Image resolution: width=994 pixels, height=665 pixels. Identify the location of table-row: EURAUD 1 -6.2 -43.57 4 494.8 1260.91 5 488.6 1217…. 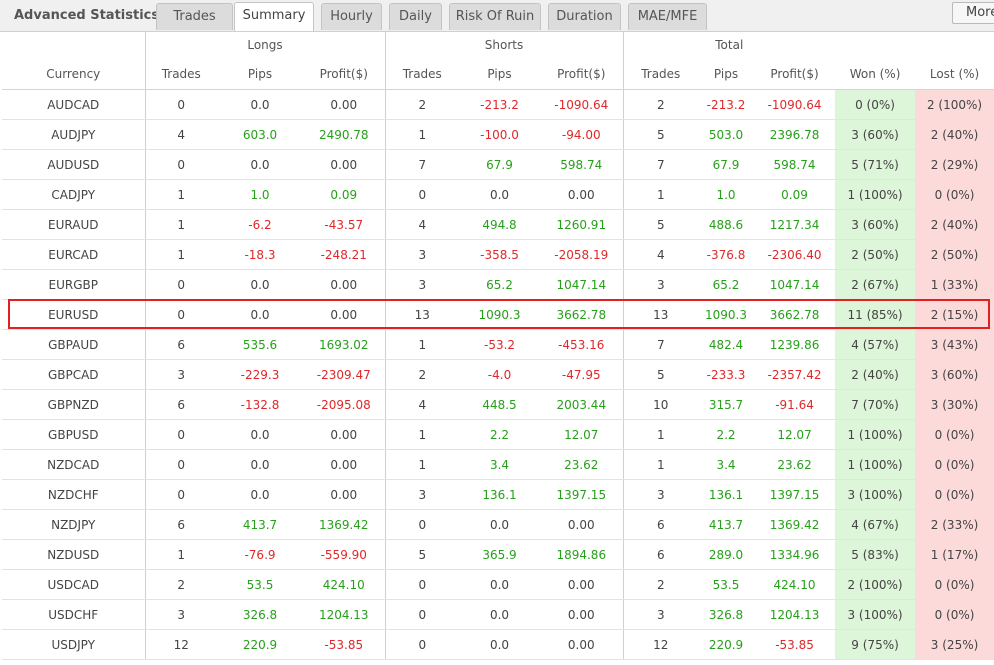
(498, 224).